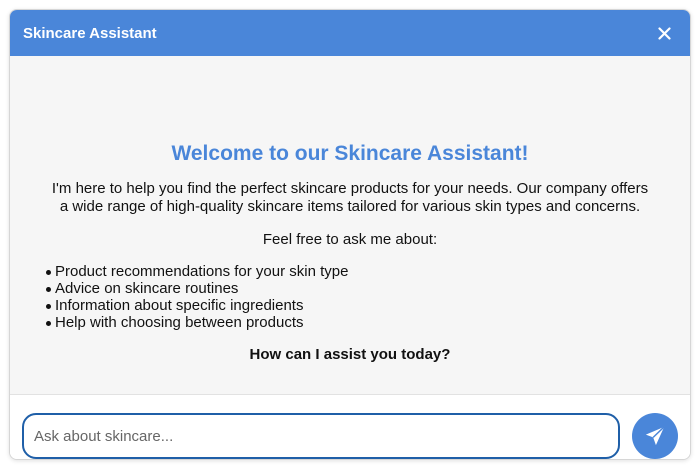 Image resolution: width=700 pixels, height=469 pixels. I want to click on chat-header: Skincare Assistant, so click(350, 33).